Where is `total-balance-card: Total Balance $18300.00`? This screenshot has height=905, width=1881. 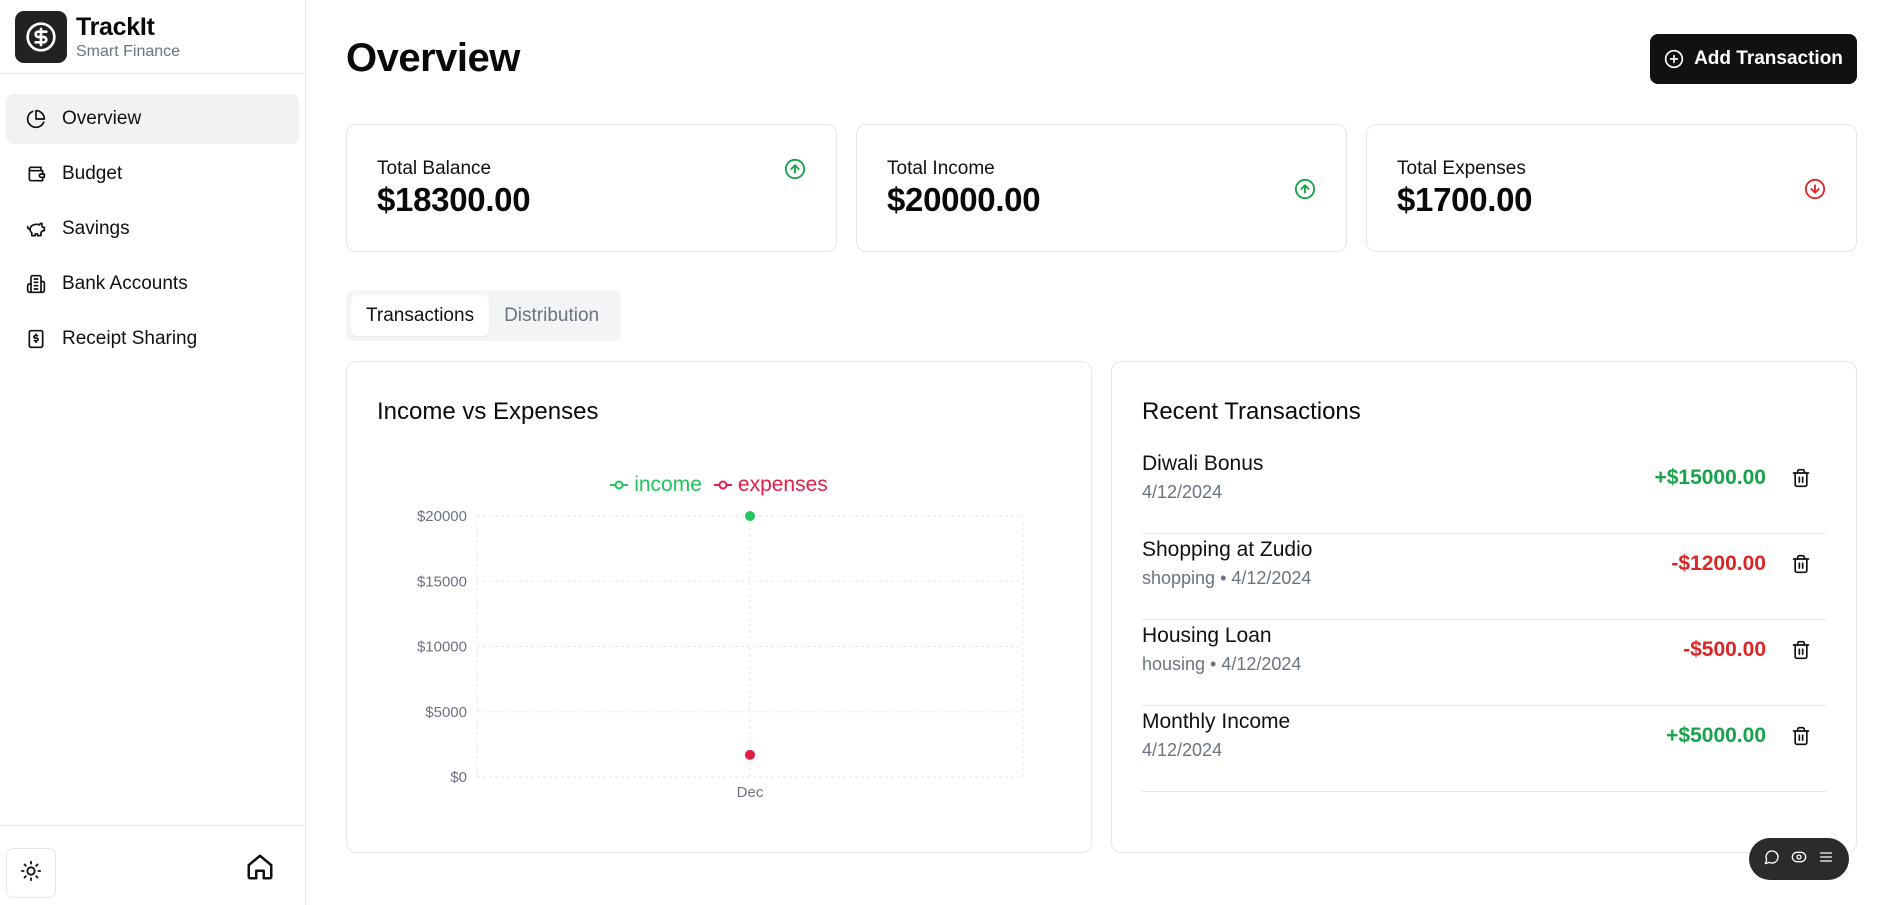
total-balance-card: Total Balance $18300.00 is located at coordinates (591, 188).